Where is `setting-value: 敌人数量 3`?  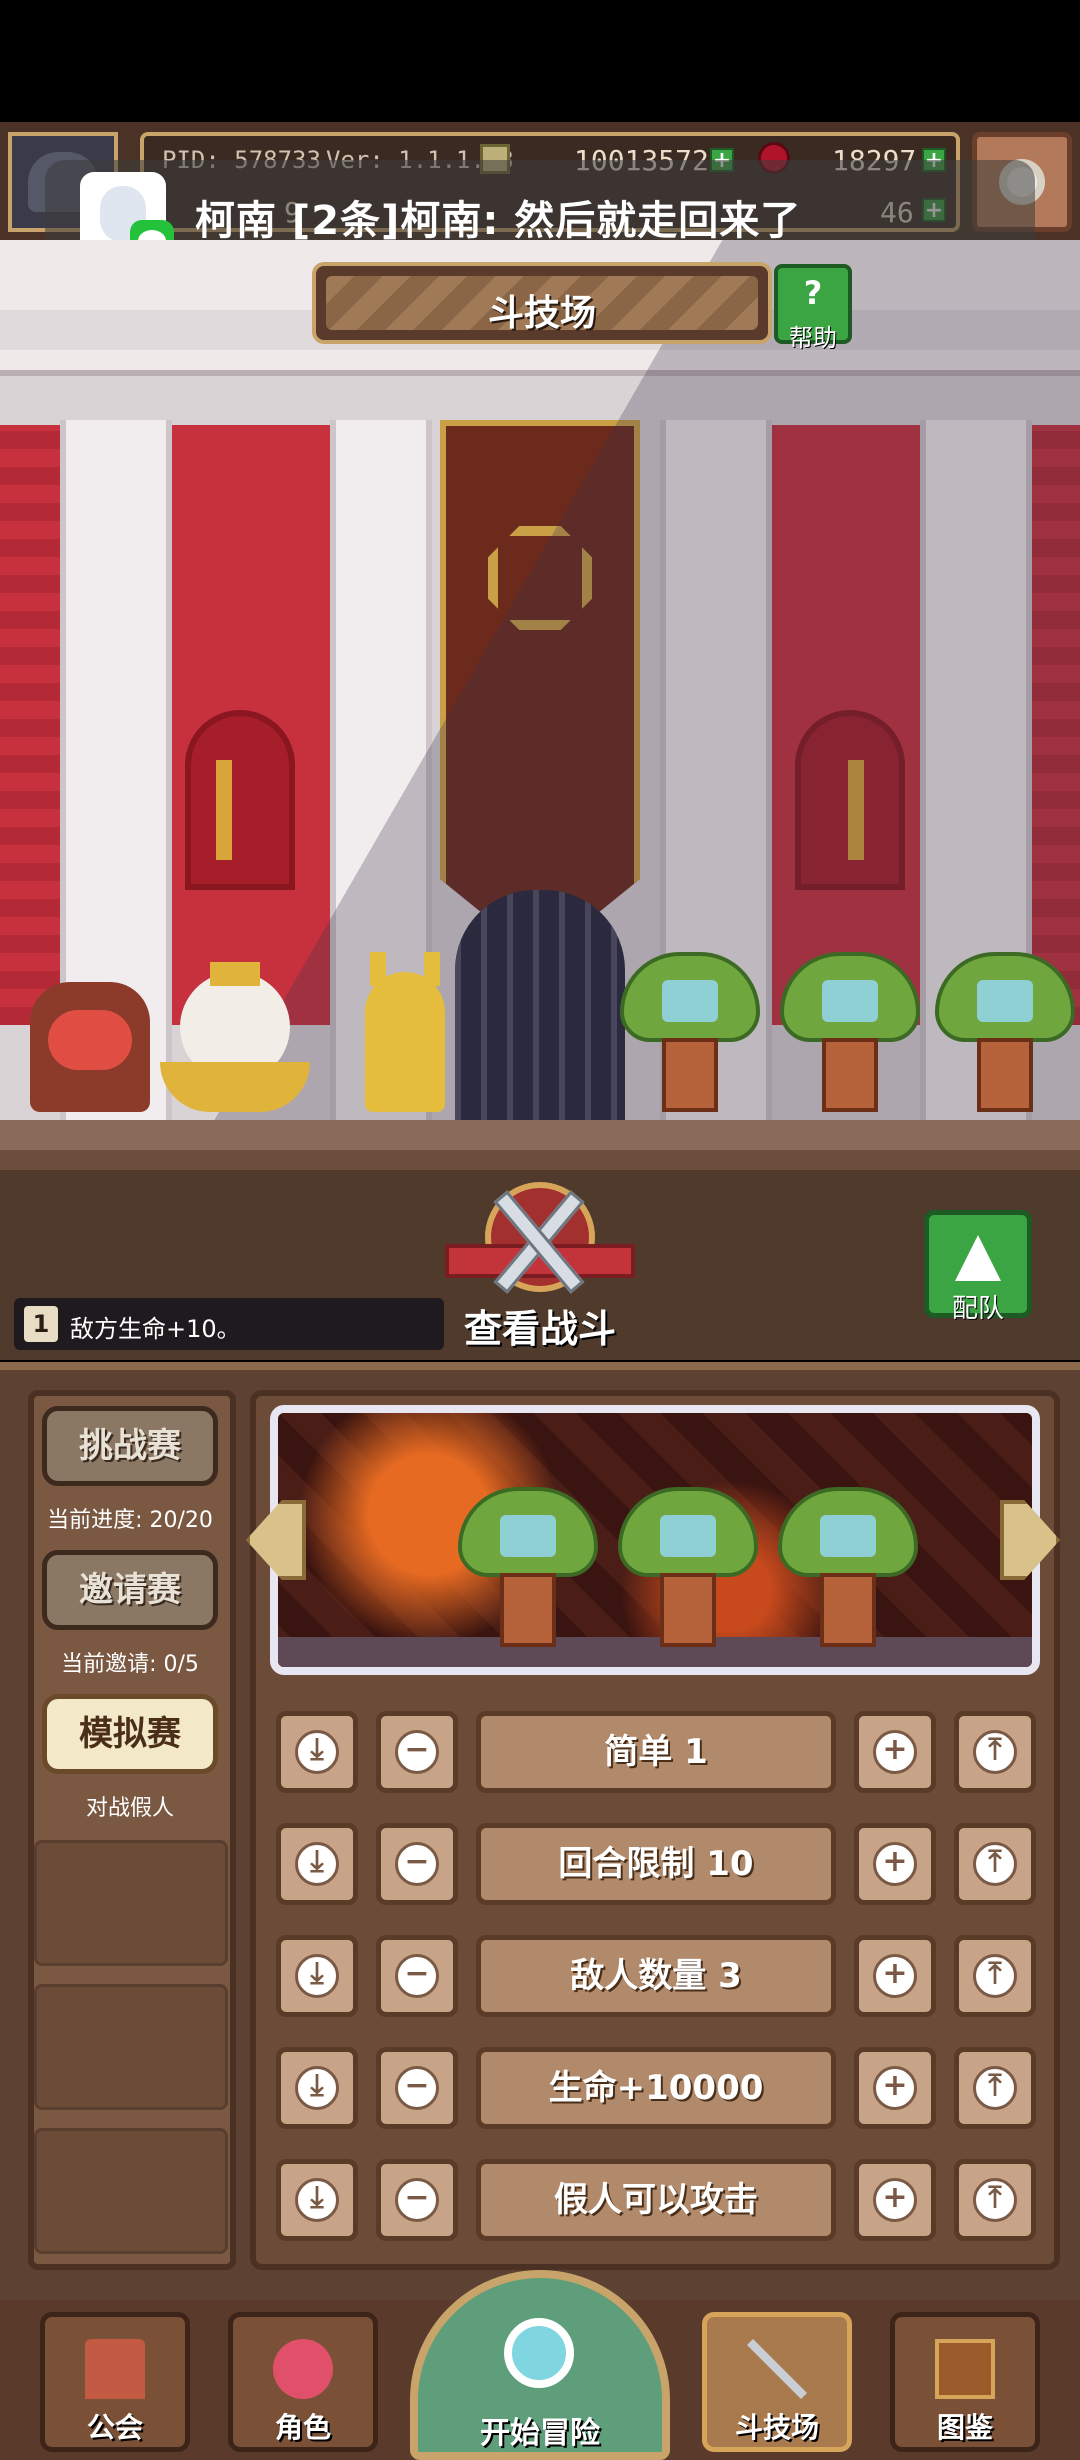
setting-value: 敌人数量 3 is located at coordinates (656, 1976).